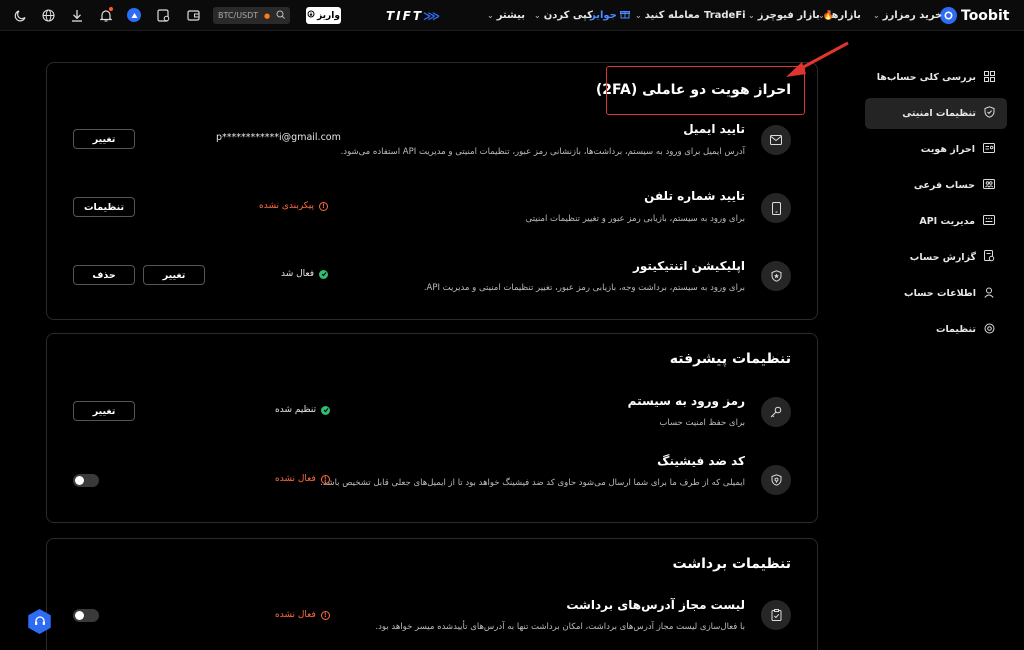 This screenshot has height=650, width=1024. I want to click on orders-icon, so click(163, 15).